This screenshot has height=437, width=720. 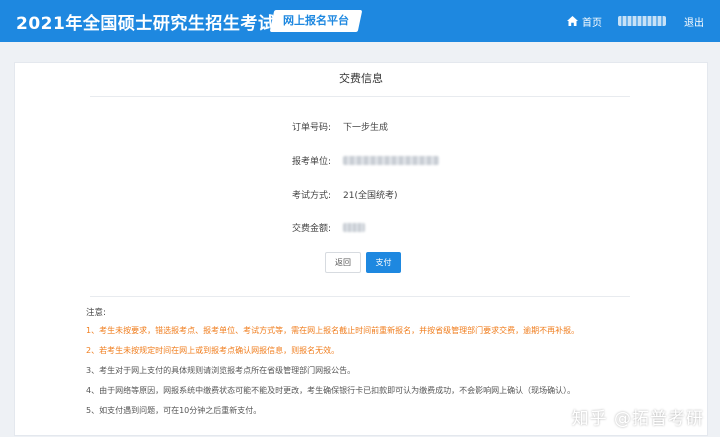 What do you see at coordinates (383, 262) in the screenshot?
I see `pay-button: 支付` at bounding box center [383, 262].